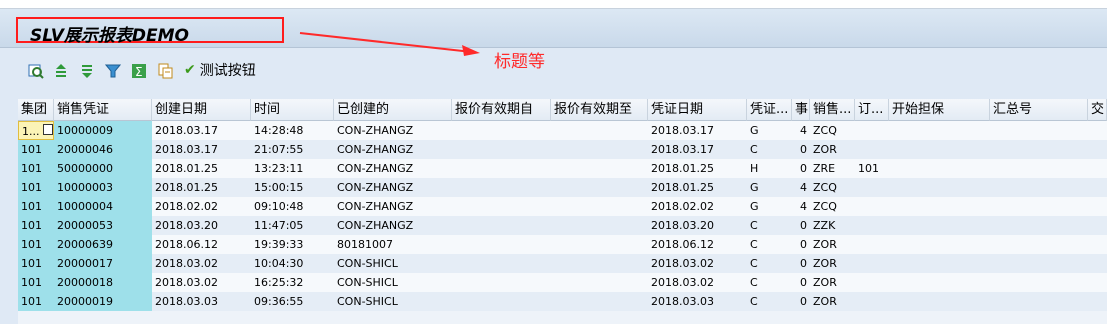  Describe the element at coordinates (103, 282) in the screenshot. I see `table-cell: 20000018` at that location.